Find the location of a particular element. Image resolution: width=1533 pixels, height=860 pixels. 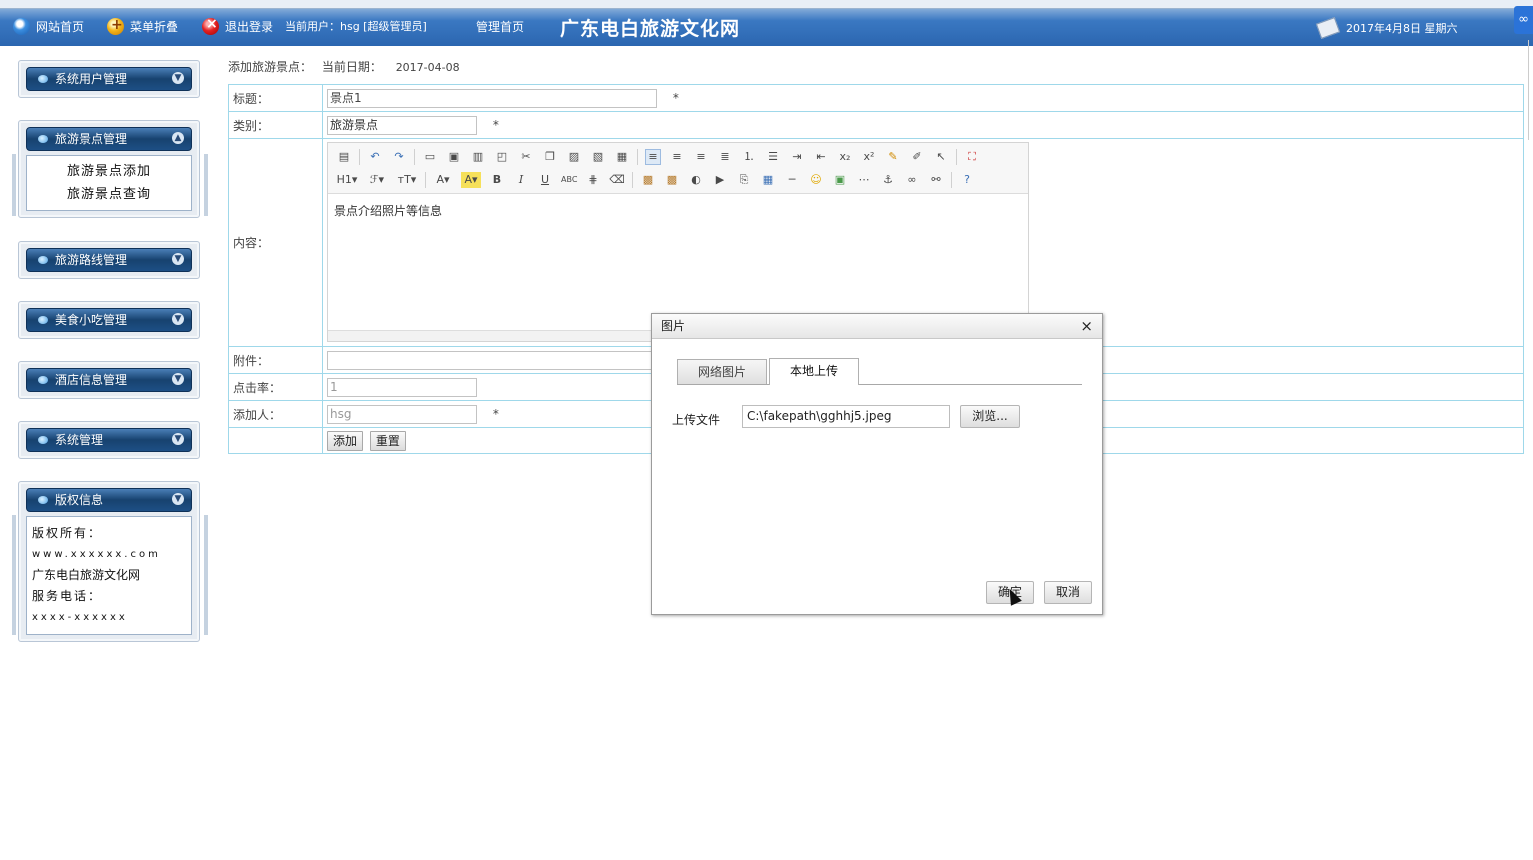

superscript-icon: x² is located at coordinates (869, 157).